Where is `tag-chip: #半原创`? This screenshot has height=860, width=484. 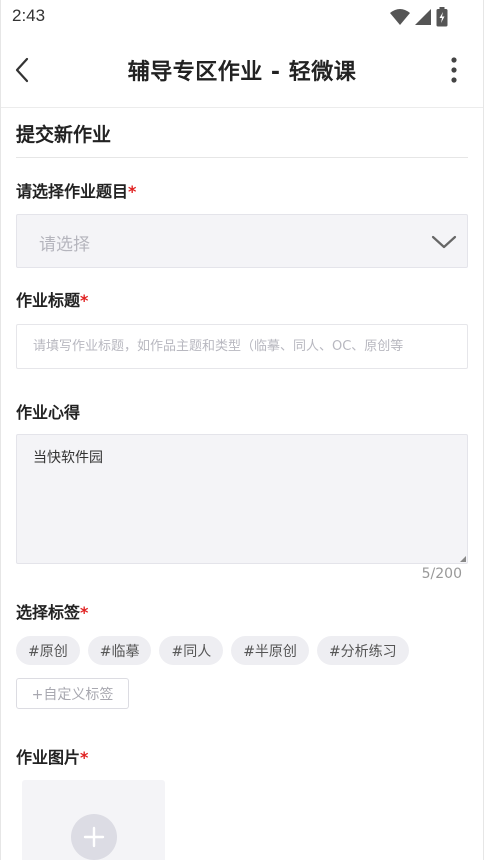 tag-chip: #半原创 is located at coordinates (270, 650).